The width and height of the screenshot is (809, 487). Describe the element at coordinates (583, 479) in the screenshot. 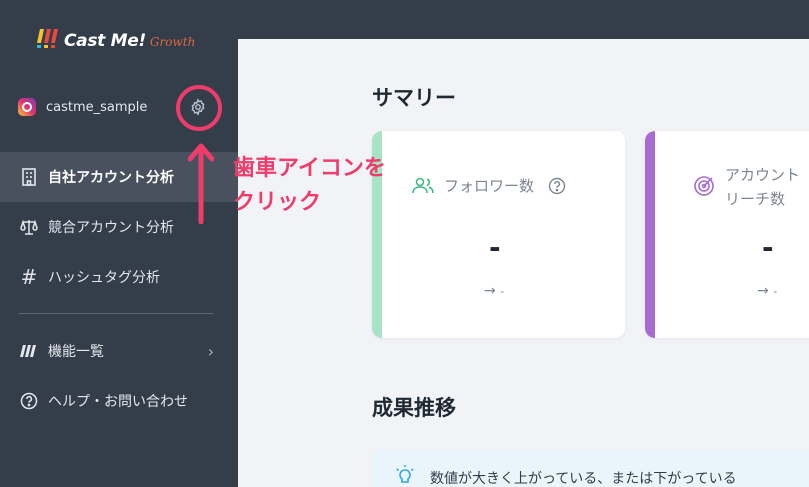

I see `info-text: 数値が大きく上がっている、または下がっている` at that location.